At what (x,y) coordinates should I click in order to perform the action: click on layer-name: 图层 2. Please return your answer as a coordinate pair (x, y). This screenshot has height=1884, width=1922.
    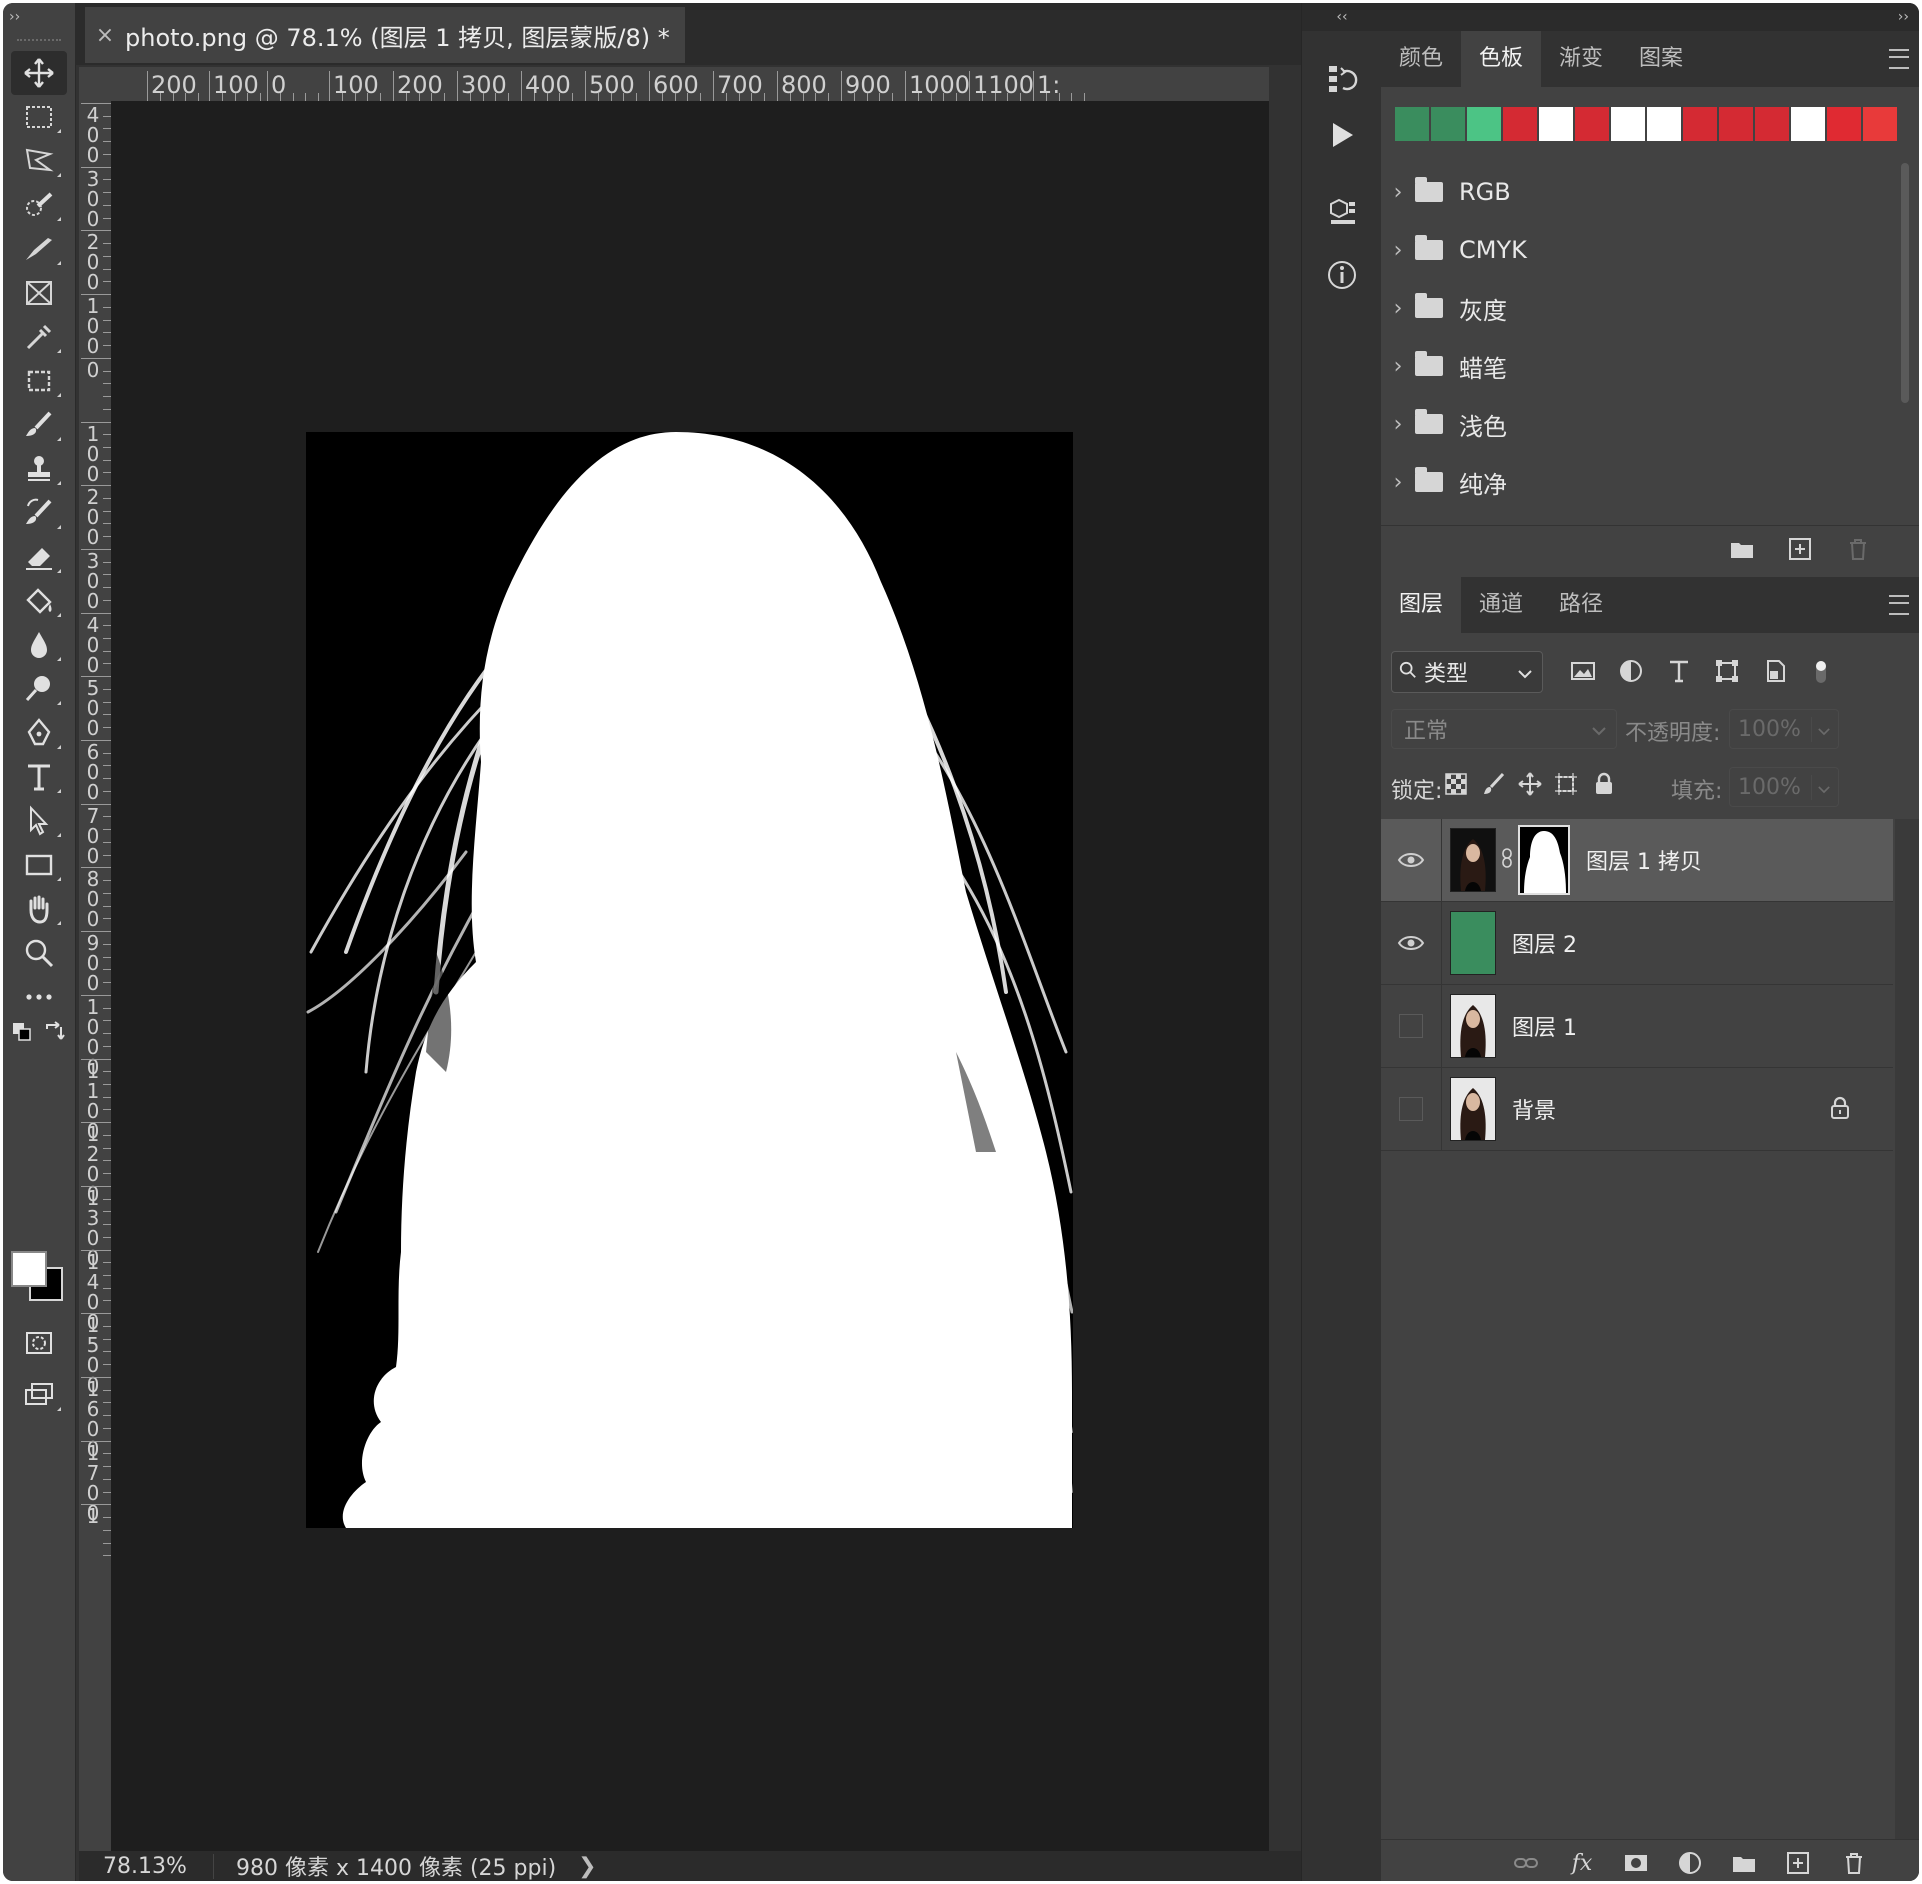
    Looking at the image, I should click on (1544, 943).